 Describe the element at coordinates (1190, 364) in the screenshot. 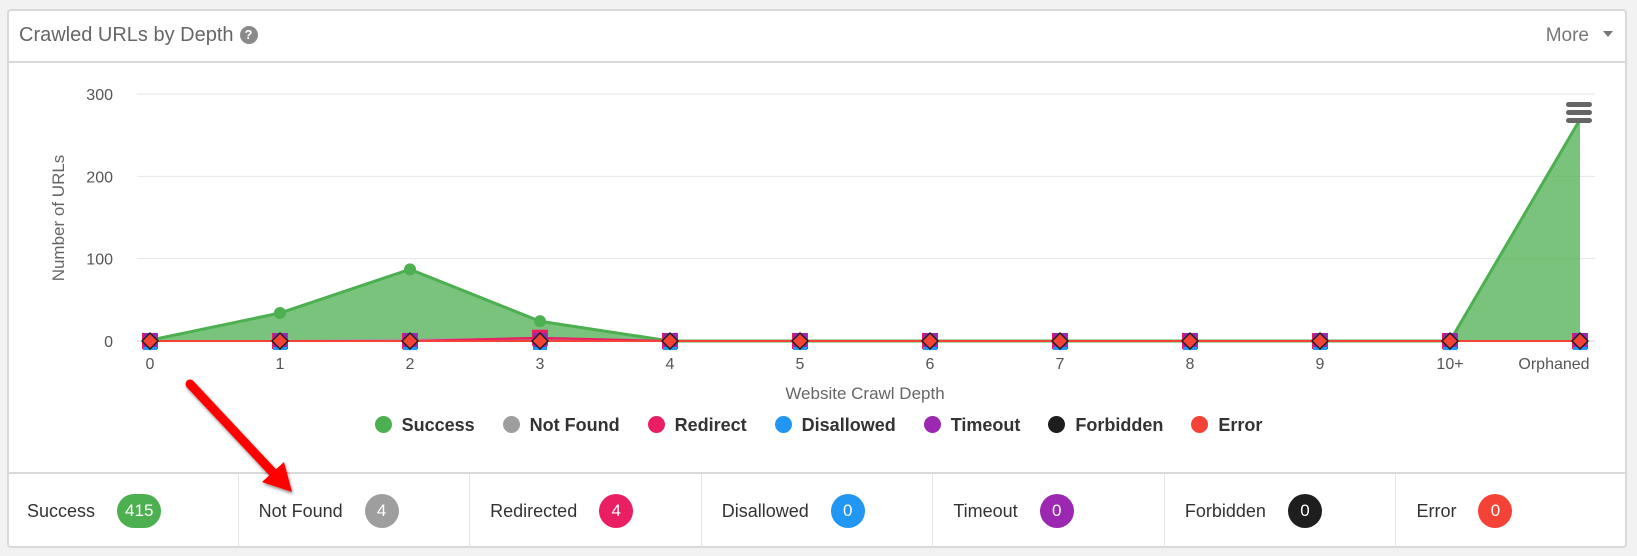

I see `x-tick-label: 8` at that location.